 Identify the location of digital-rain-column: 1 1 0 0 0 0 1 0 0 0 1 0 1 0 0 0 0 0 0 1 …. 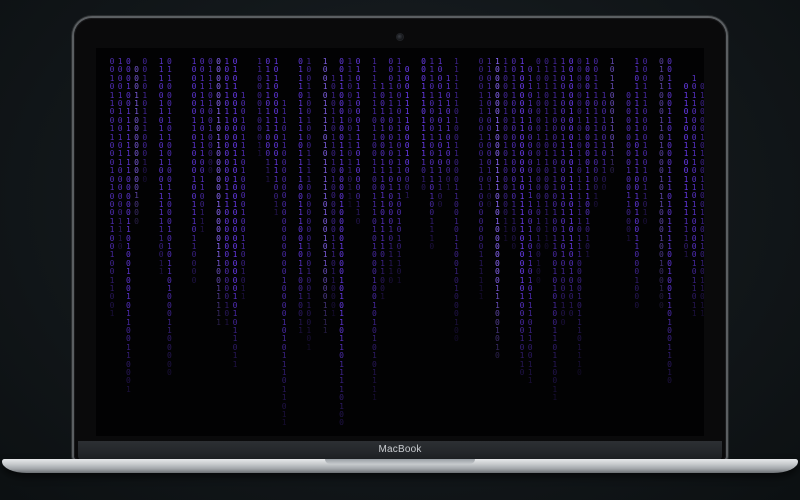
(505, 150).